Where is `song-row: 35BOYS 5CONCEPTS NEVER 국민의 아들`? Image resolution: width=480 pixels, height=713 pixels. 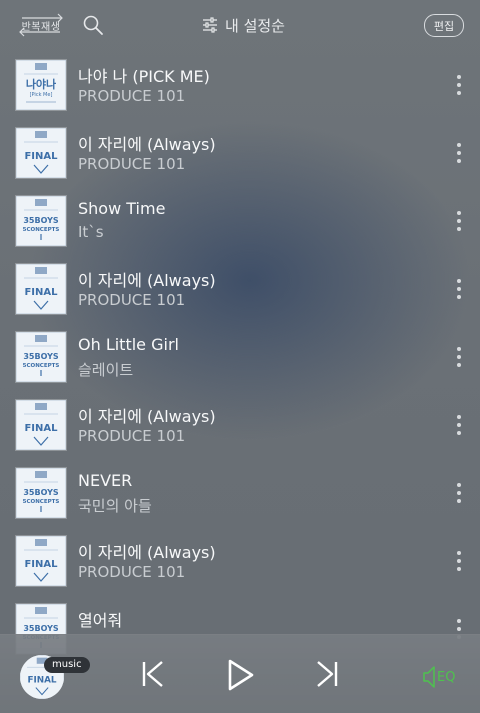
song-row: 35BOYS 5CONCEPTS NEVER 국민의 아들 is located at coordinates (240, 494).